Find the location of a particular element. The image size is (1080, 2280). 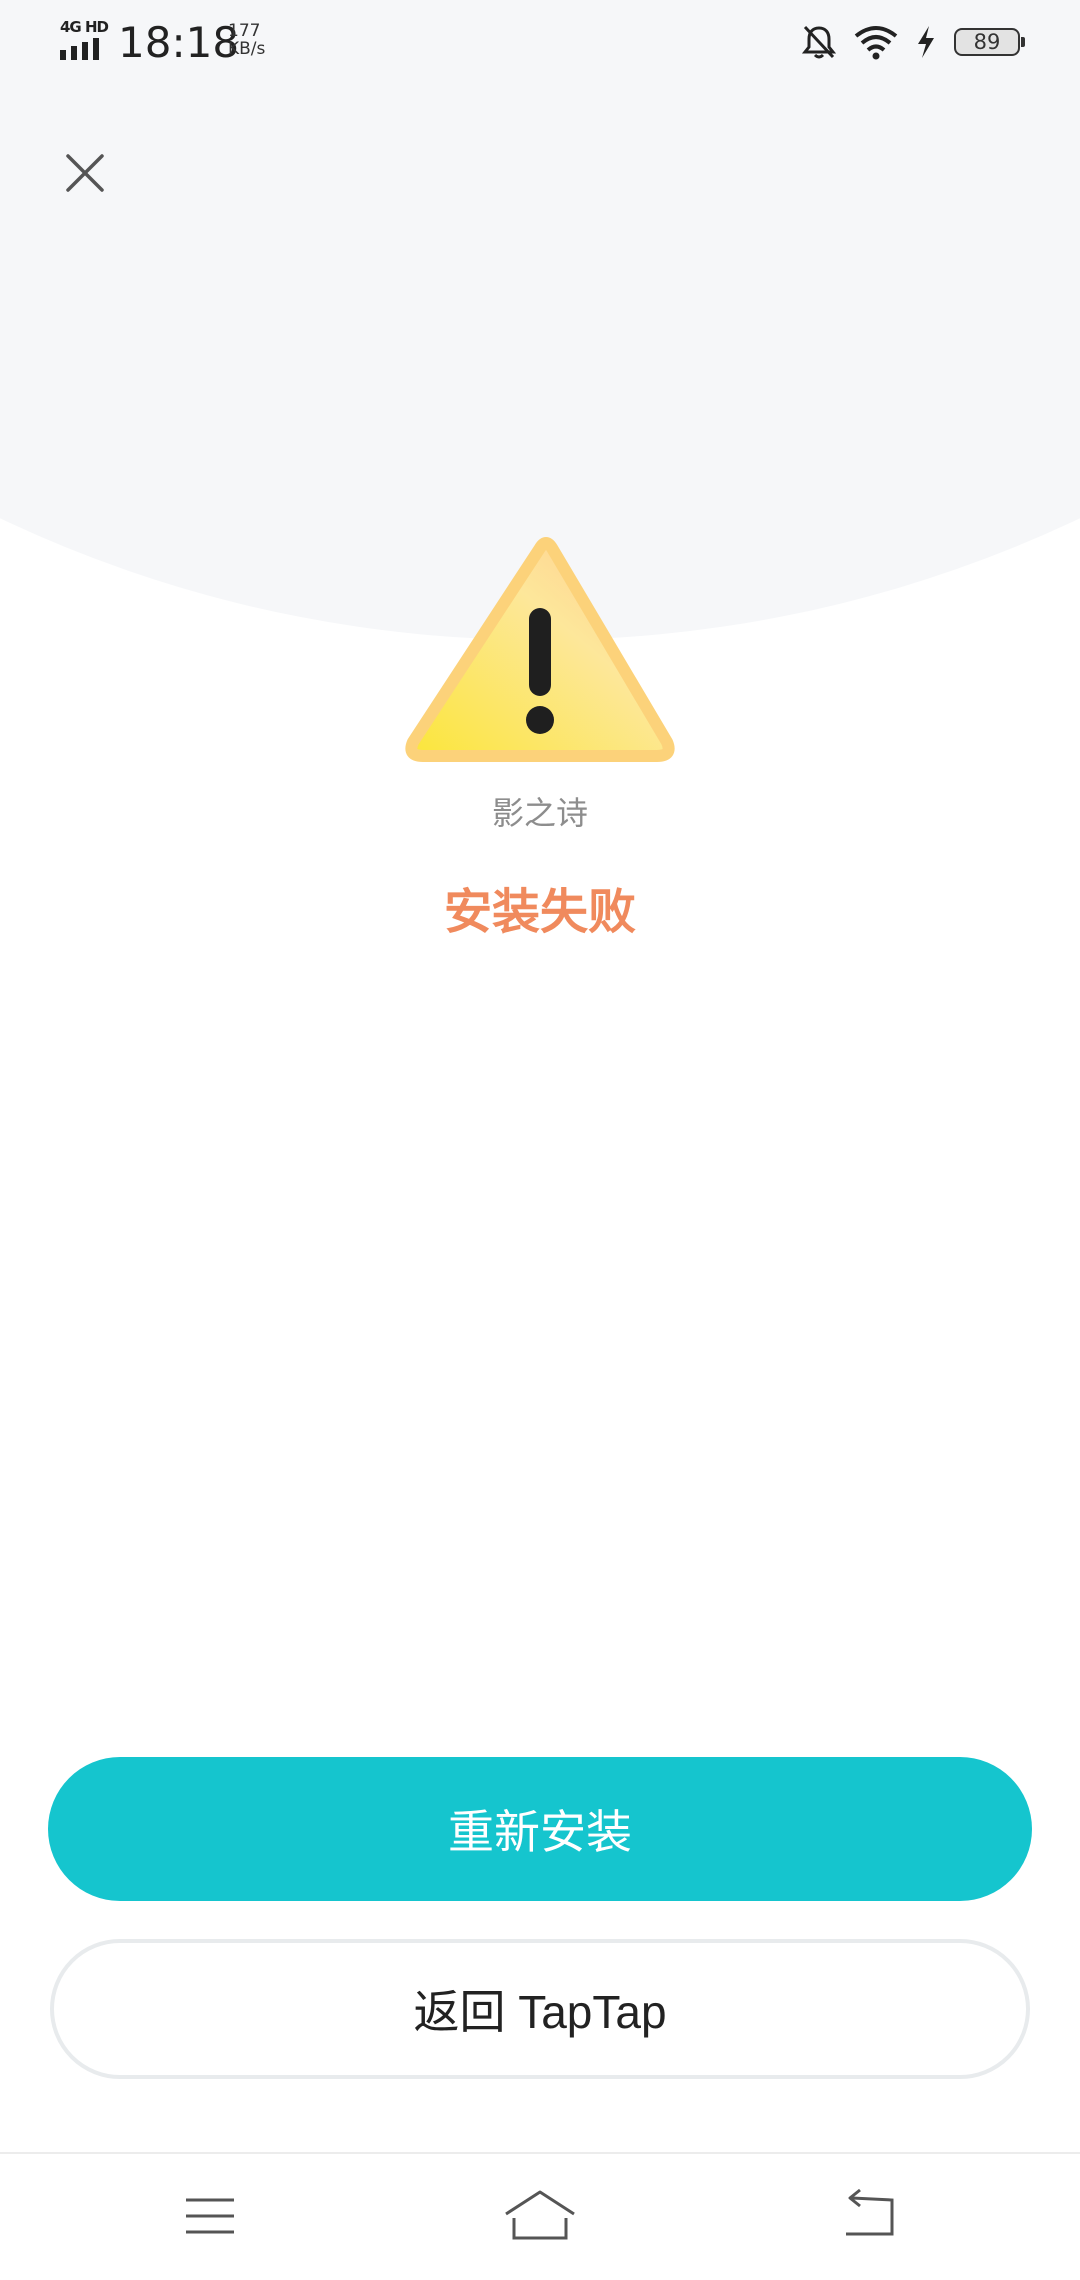

wifi-icon is located at coordinates (876, 43).